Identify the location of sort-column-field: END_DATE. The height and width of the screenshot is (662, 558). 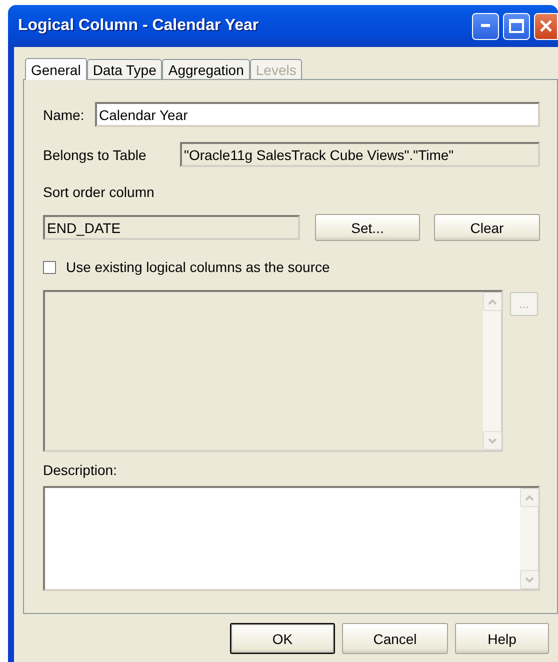
(171, 227).